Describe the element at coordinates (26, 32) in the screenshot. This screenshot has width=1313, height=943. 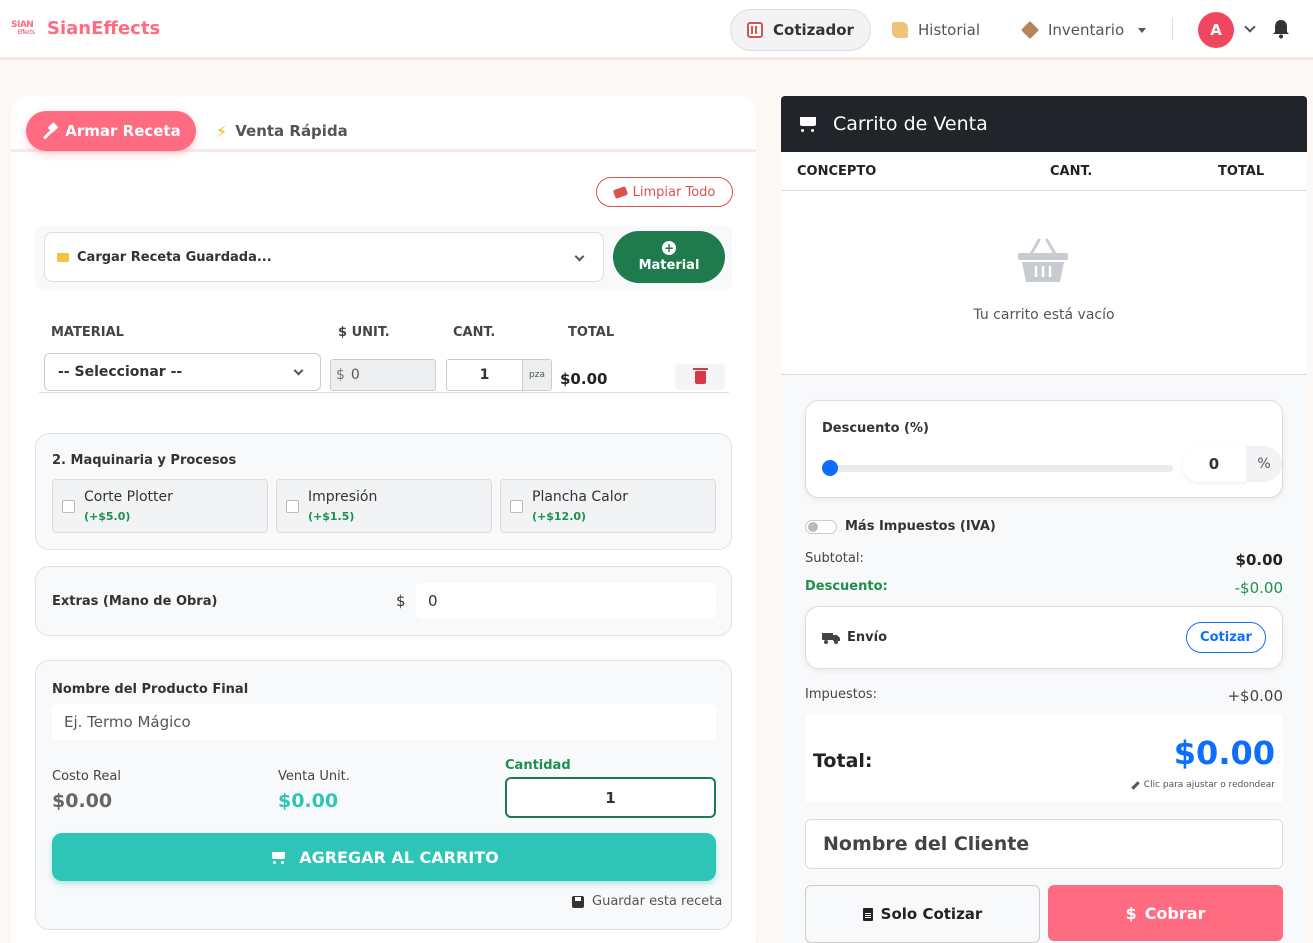
I see `brand-logo-subtext: Effects` at that location.